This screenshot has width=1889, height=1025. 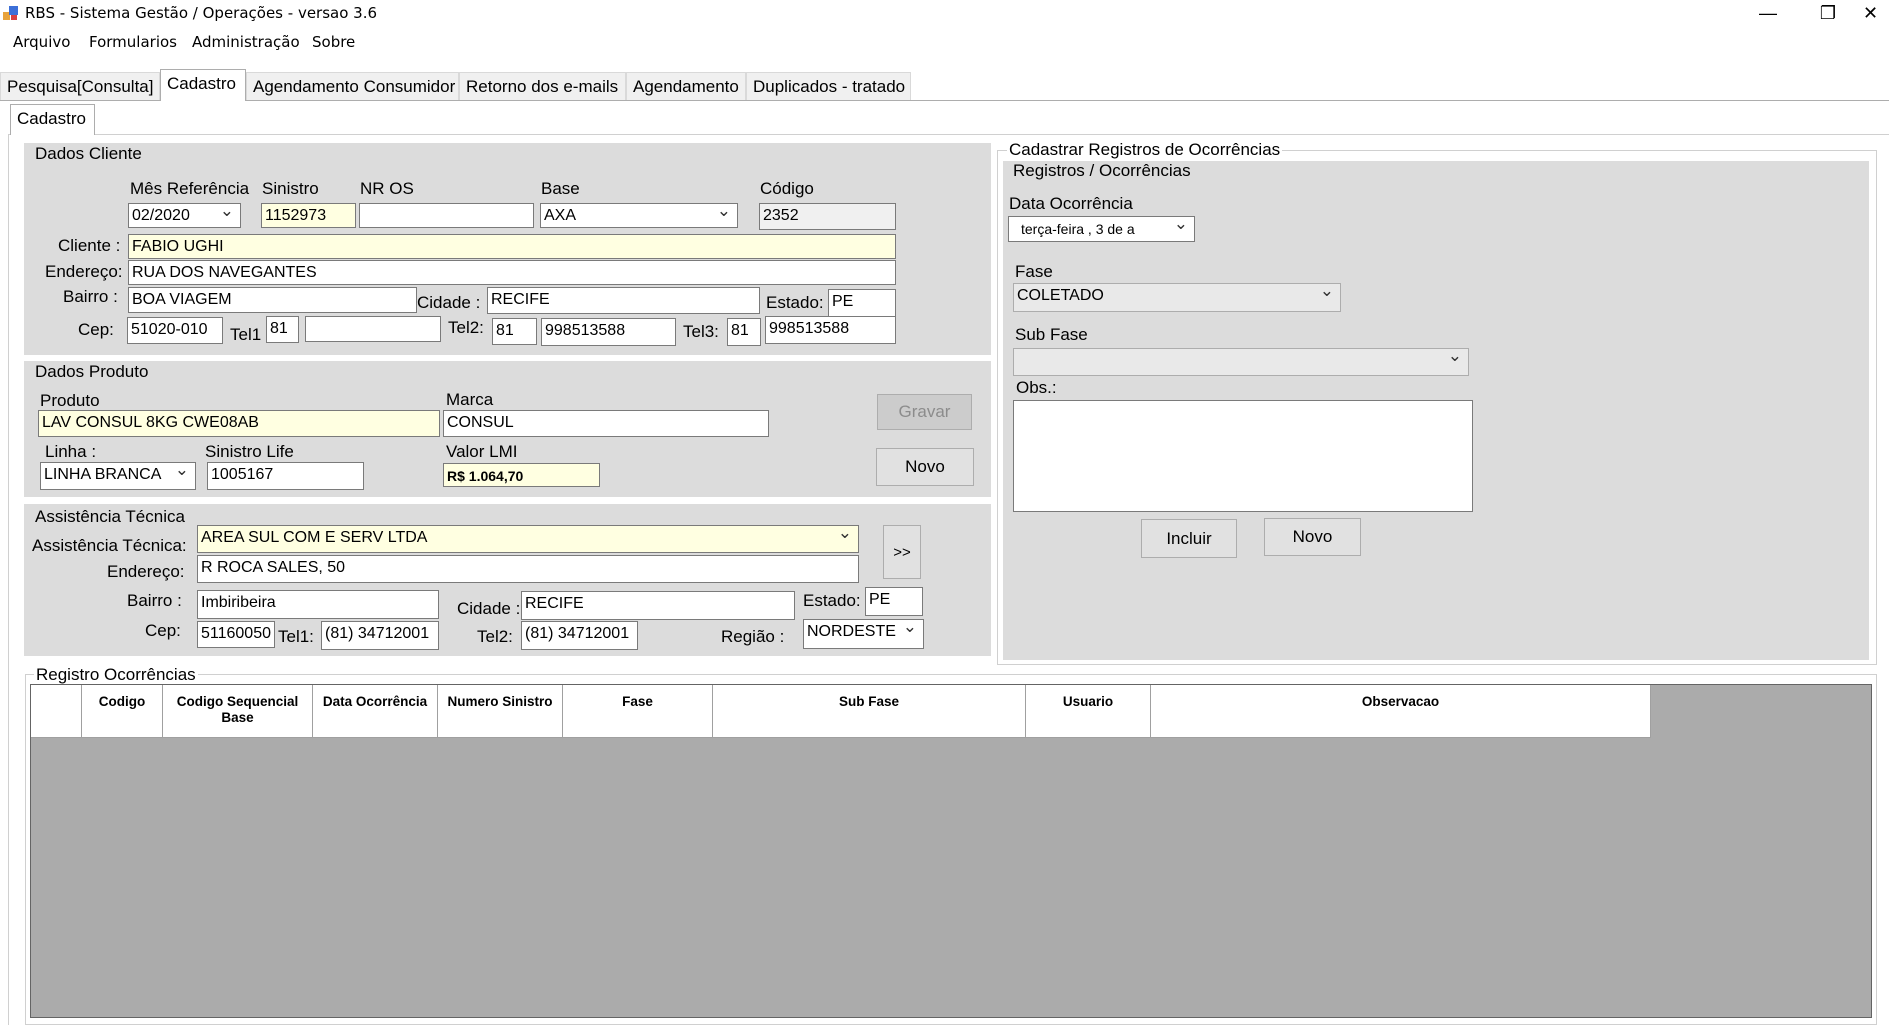 What do you see at coordinates (246, 334) in the screenshot?
I see `tel1-label: Tel1` at bounding box center [246, 334].